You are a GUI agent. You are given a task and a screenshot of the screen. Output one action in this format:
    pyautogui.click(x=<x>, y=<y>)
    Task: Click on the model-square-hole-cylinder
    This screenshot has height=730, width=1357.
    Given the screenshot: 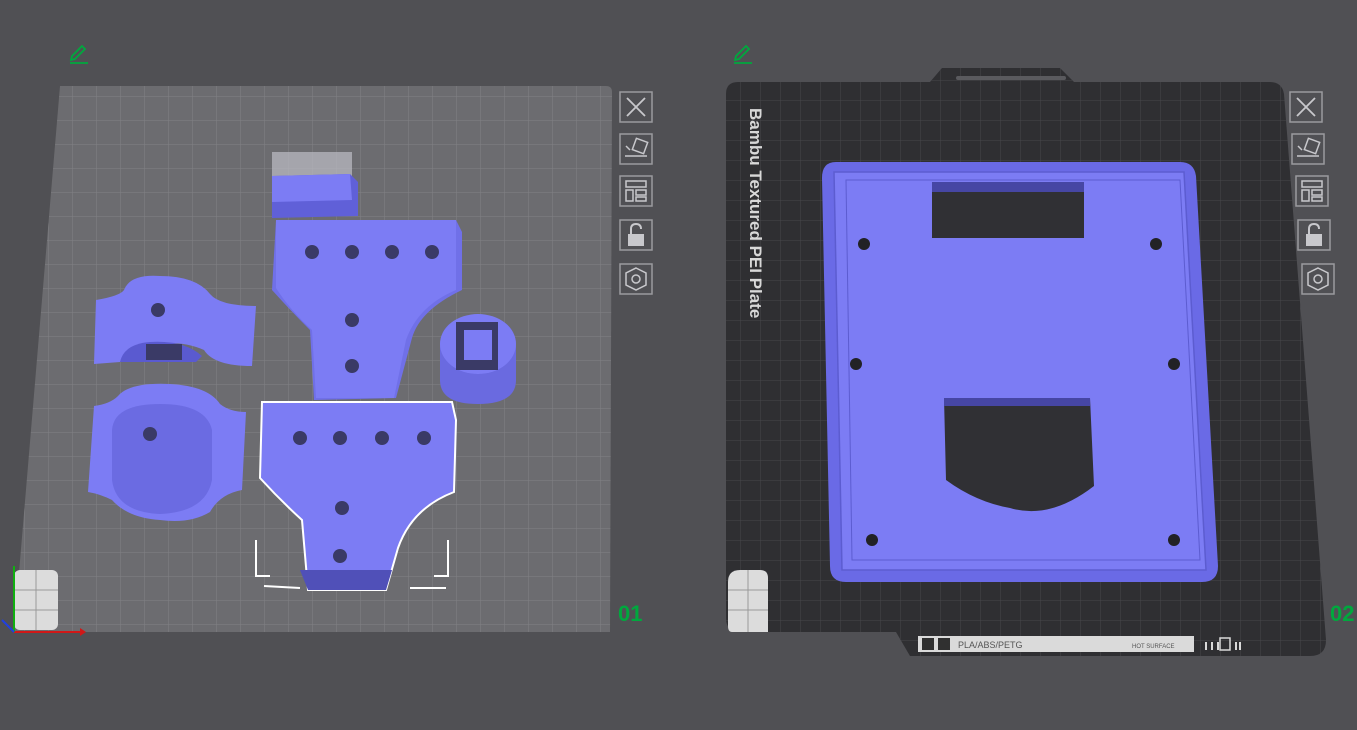 What is the action you would take?
    pyautogui.click(x=478, y=359)
    